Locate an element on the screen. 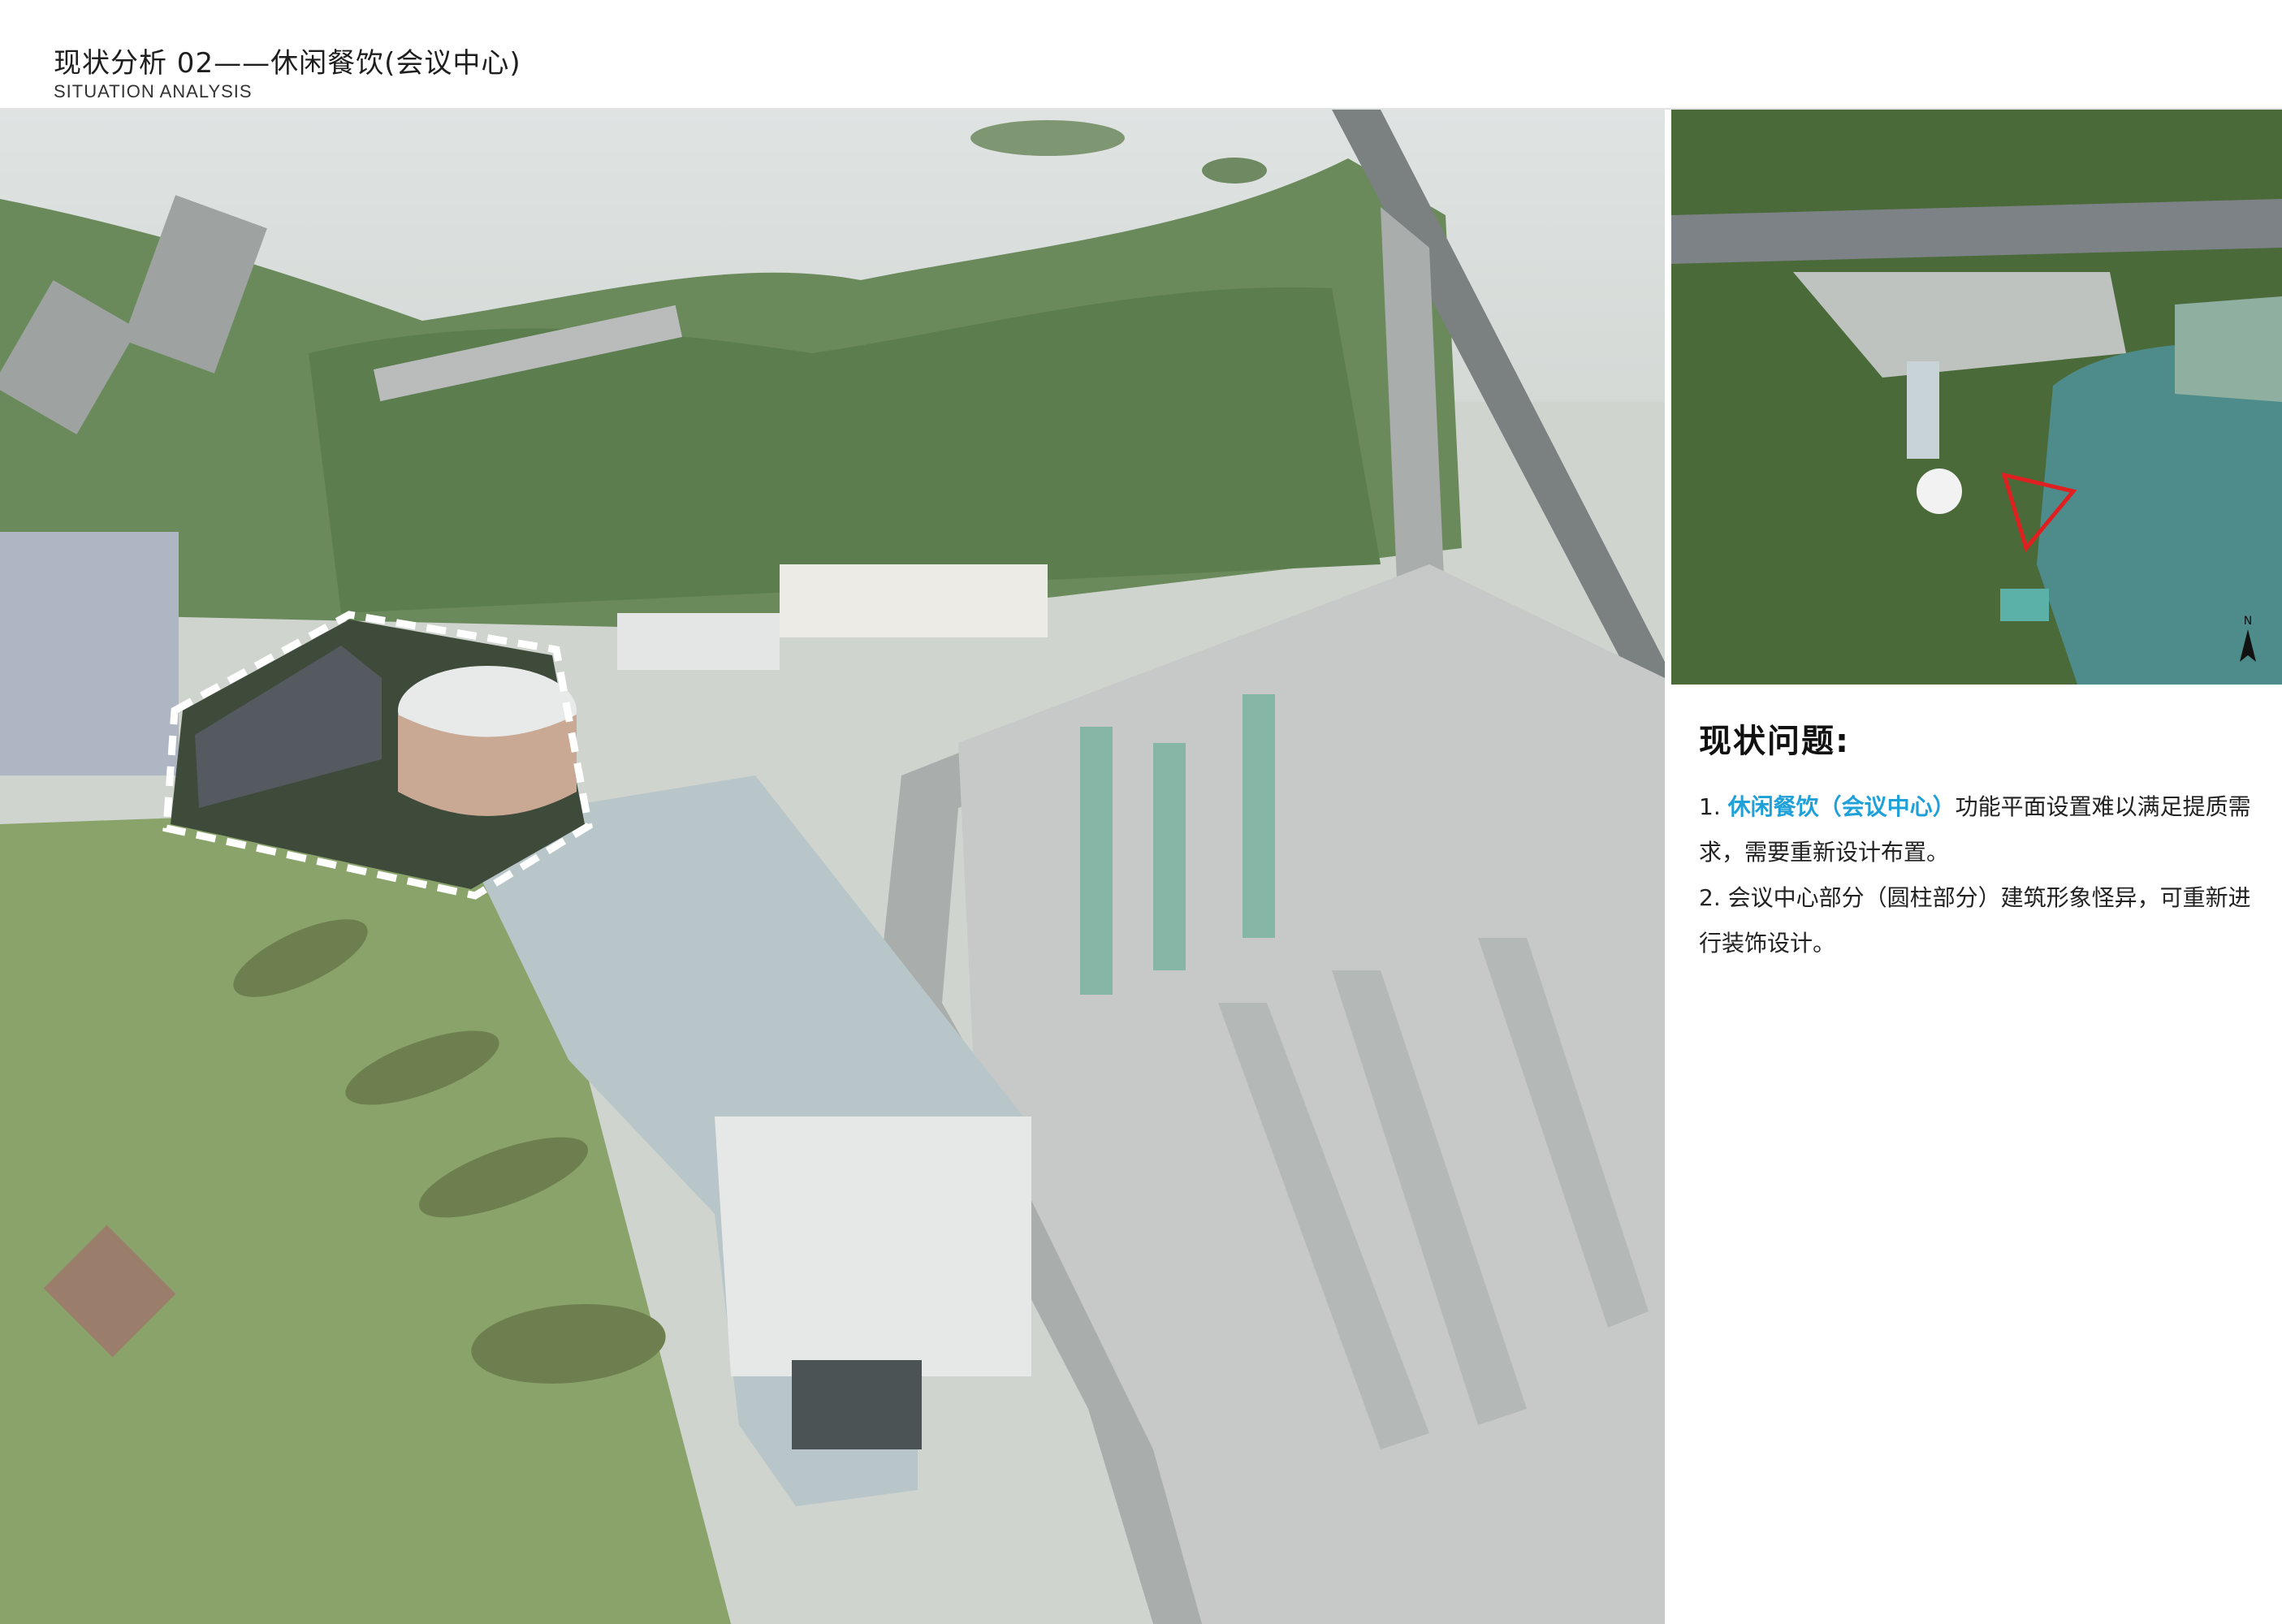  page-header: 现状分析 02——休闲餐饮(会议中心) SITUATION ANALYSIS is located at coordinates (287, 74).